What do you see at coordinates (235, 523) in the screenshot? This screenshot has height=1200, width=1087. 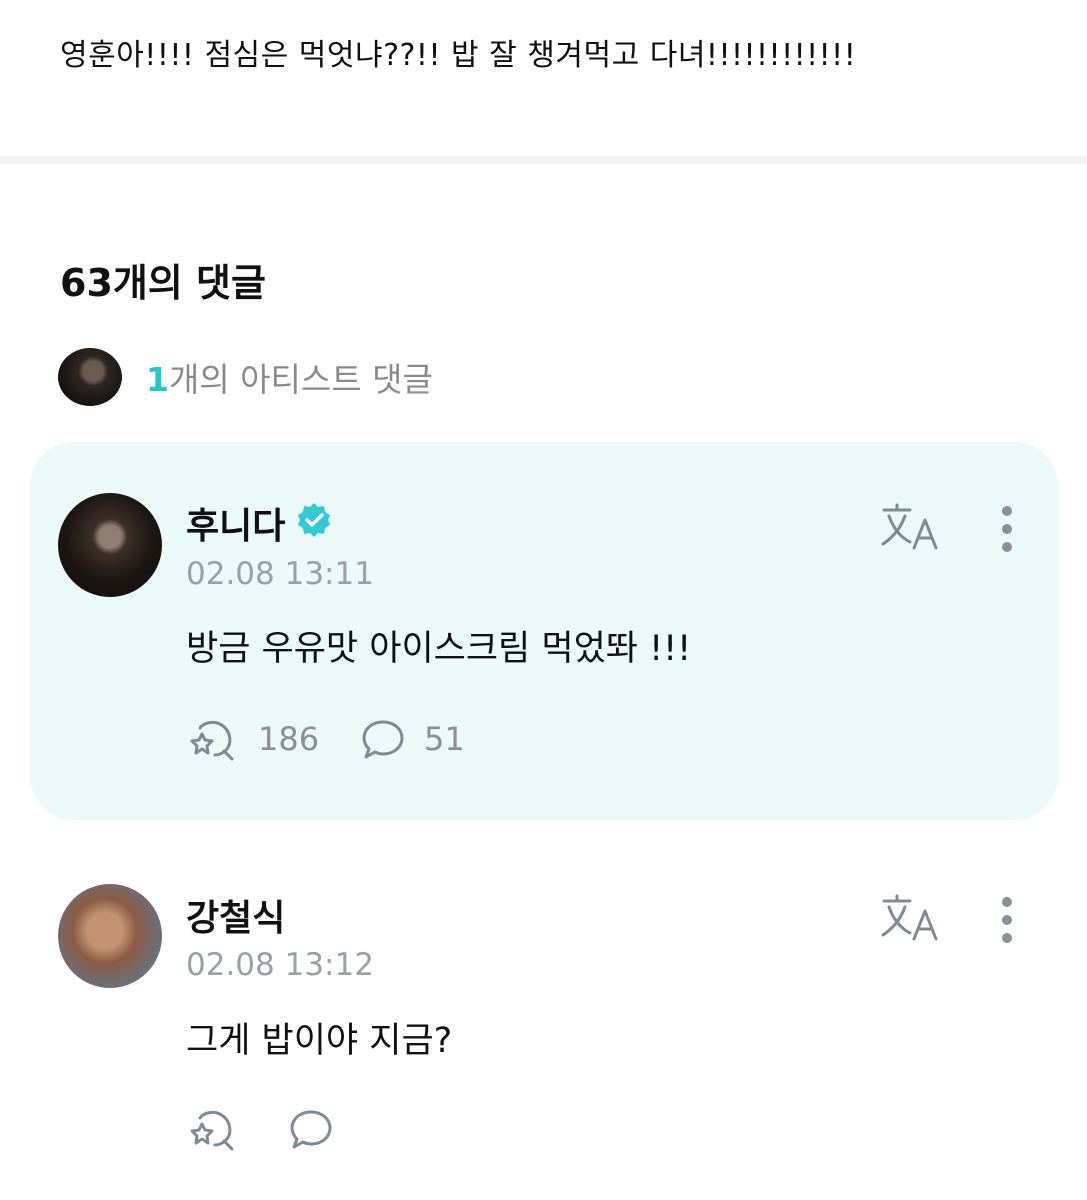 I see `comment-author-name: 후니다` at bounding box center [235, 523].